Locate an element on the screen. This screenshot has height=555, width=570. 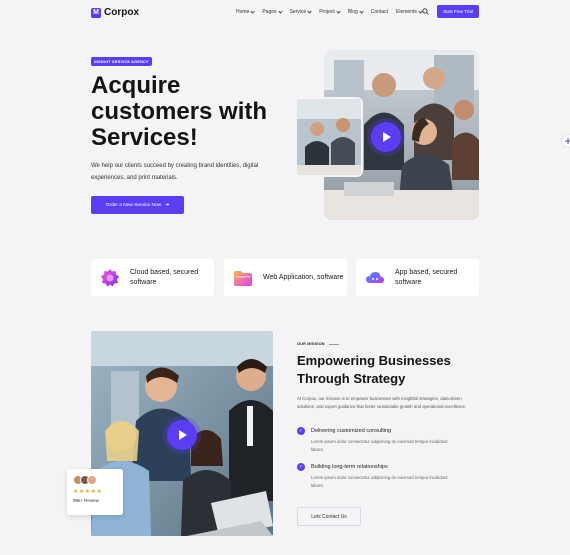
arrow-right-icon: ➜ is located at coordinates (167, 205).